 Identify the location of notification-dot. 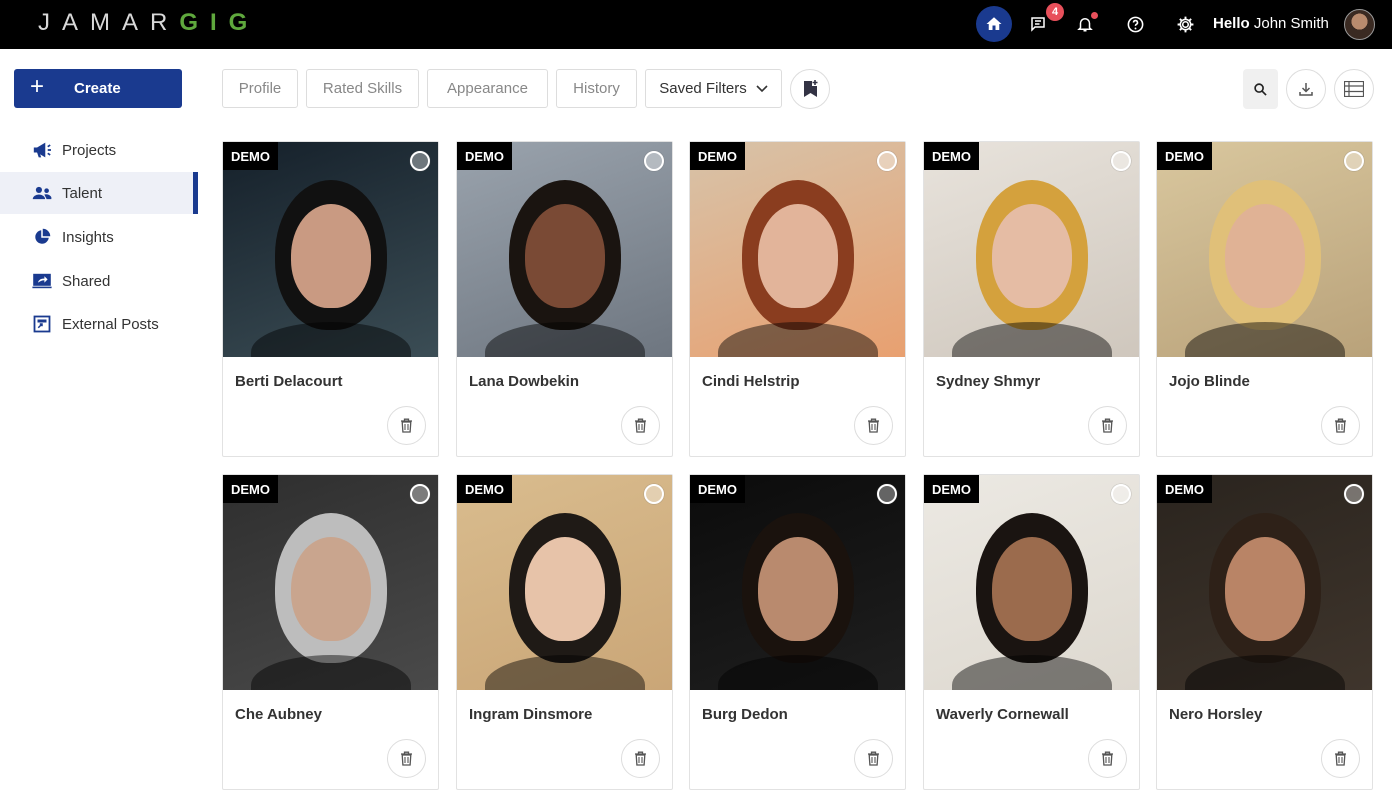
(1094, 15).